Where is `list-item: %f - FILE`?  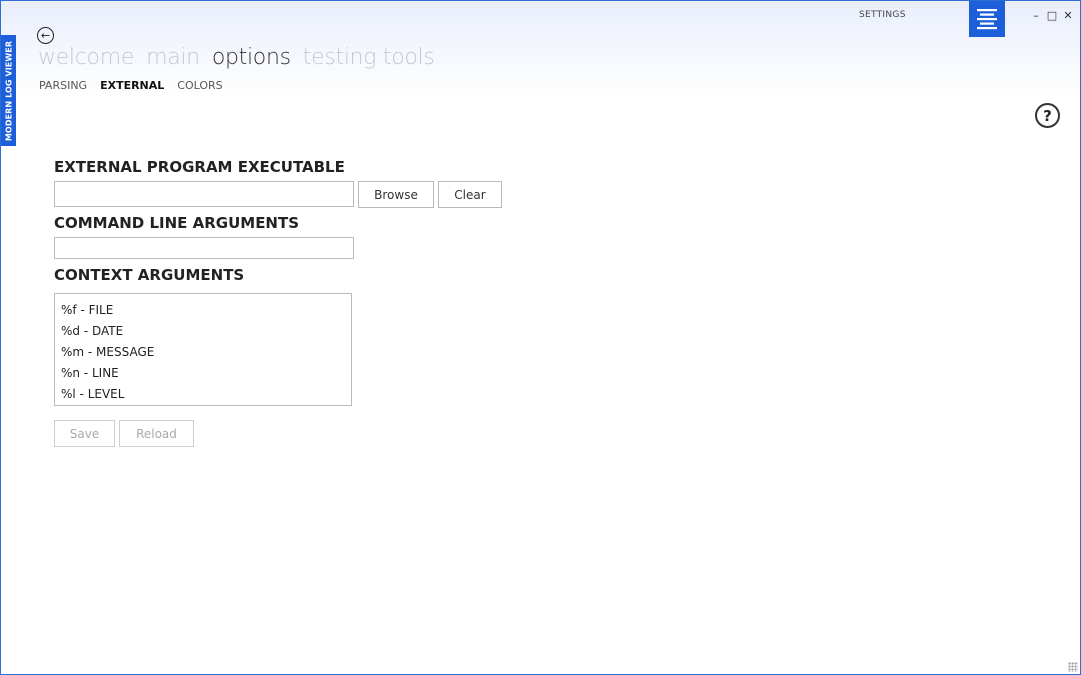 list-item: %f - FILE is located at coordinates (203, 310).